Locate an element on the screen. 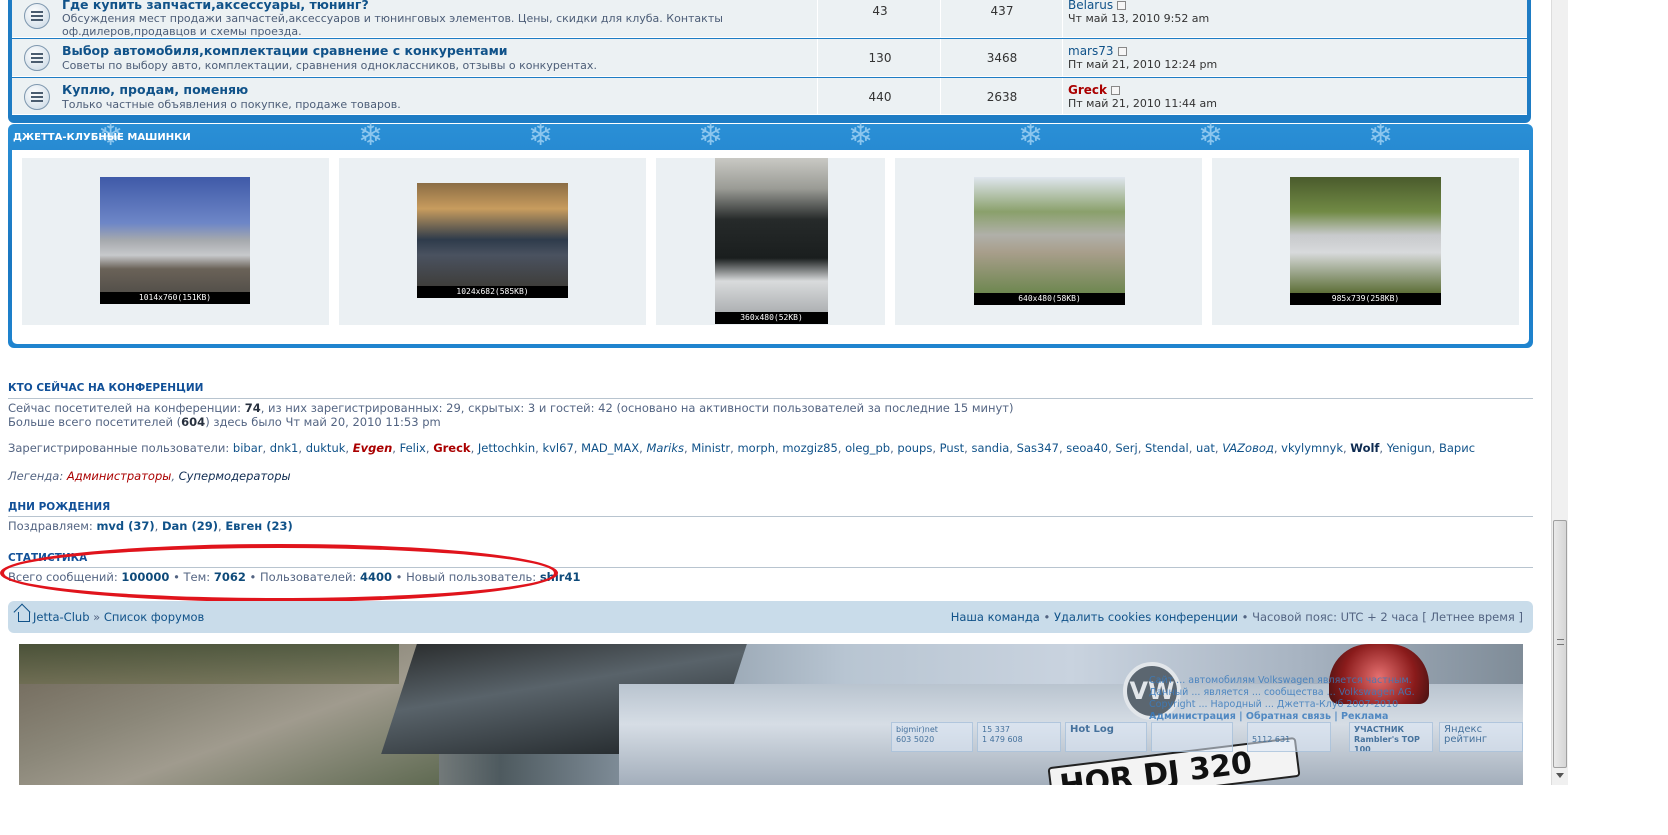 Image resolution: width=1668 pixels, height=835 pixels. yandex-rating-badge: Яндекс рейтинг is located at coordinates (1481, 737).